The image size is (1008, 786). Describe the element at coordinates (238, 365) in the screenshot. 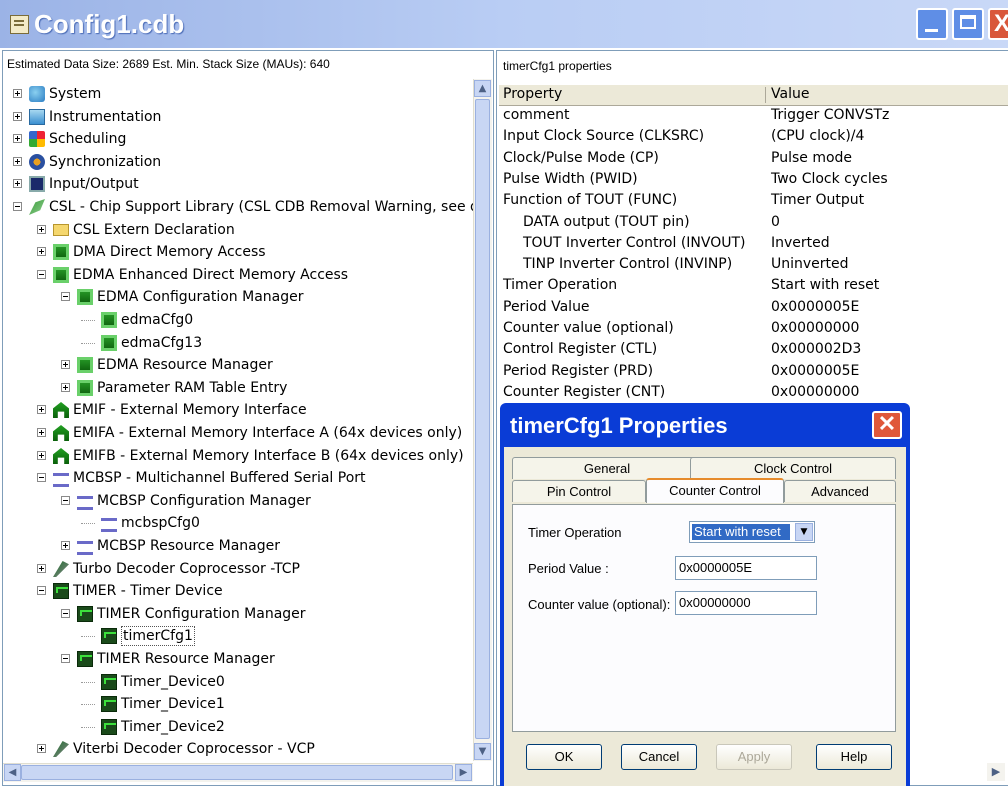

I see `tree-item: EDMA Resource Manager` at that location.